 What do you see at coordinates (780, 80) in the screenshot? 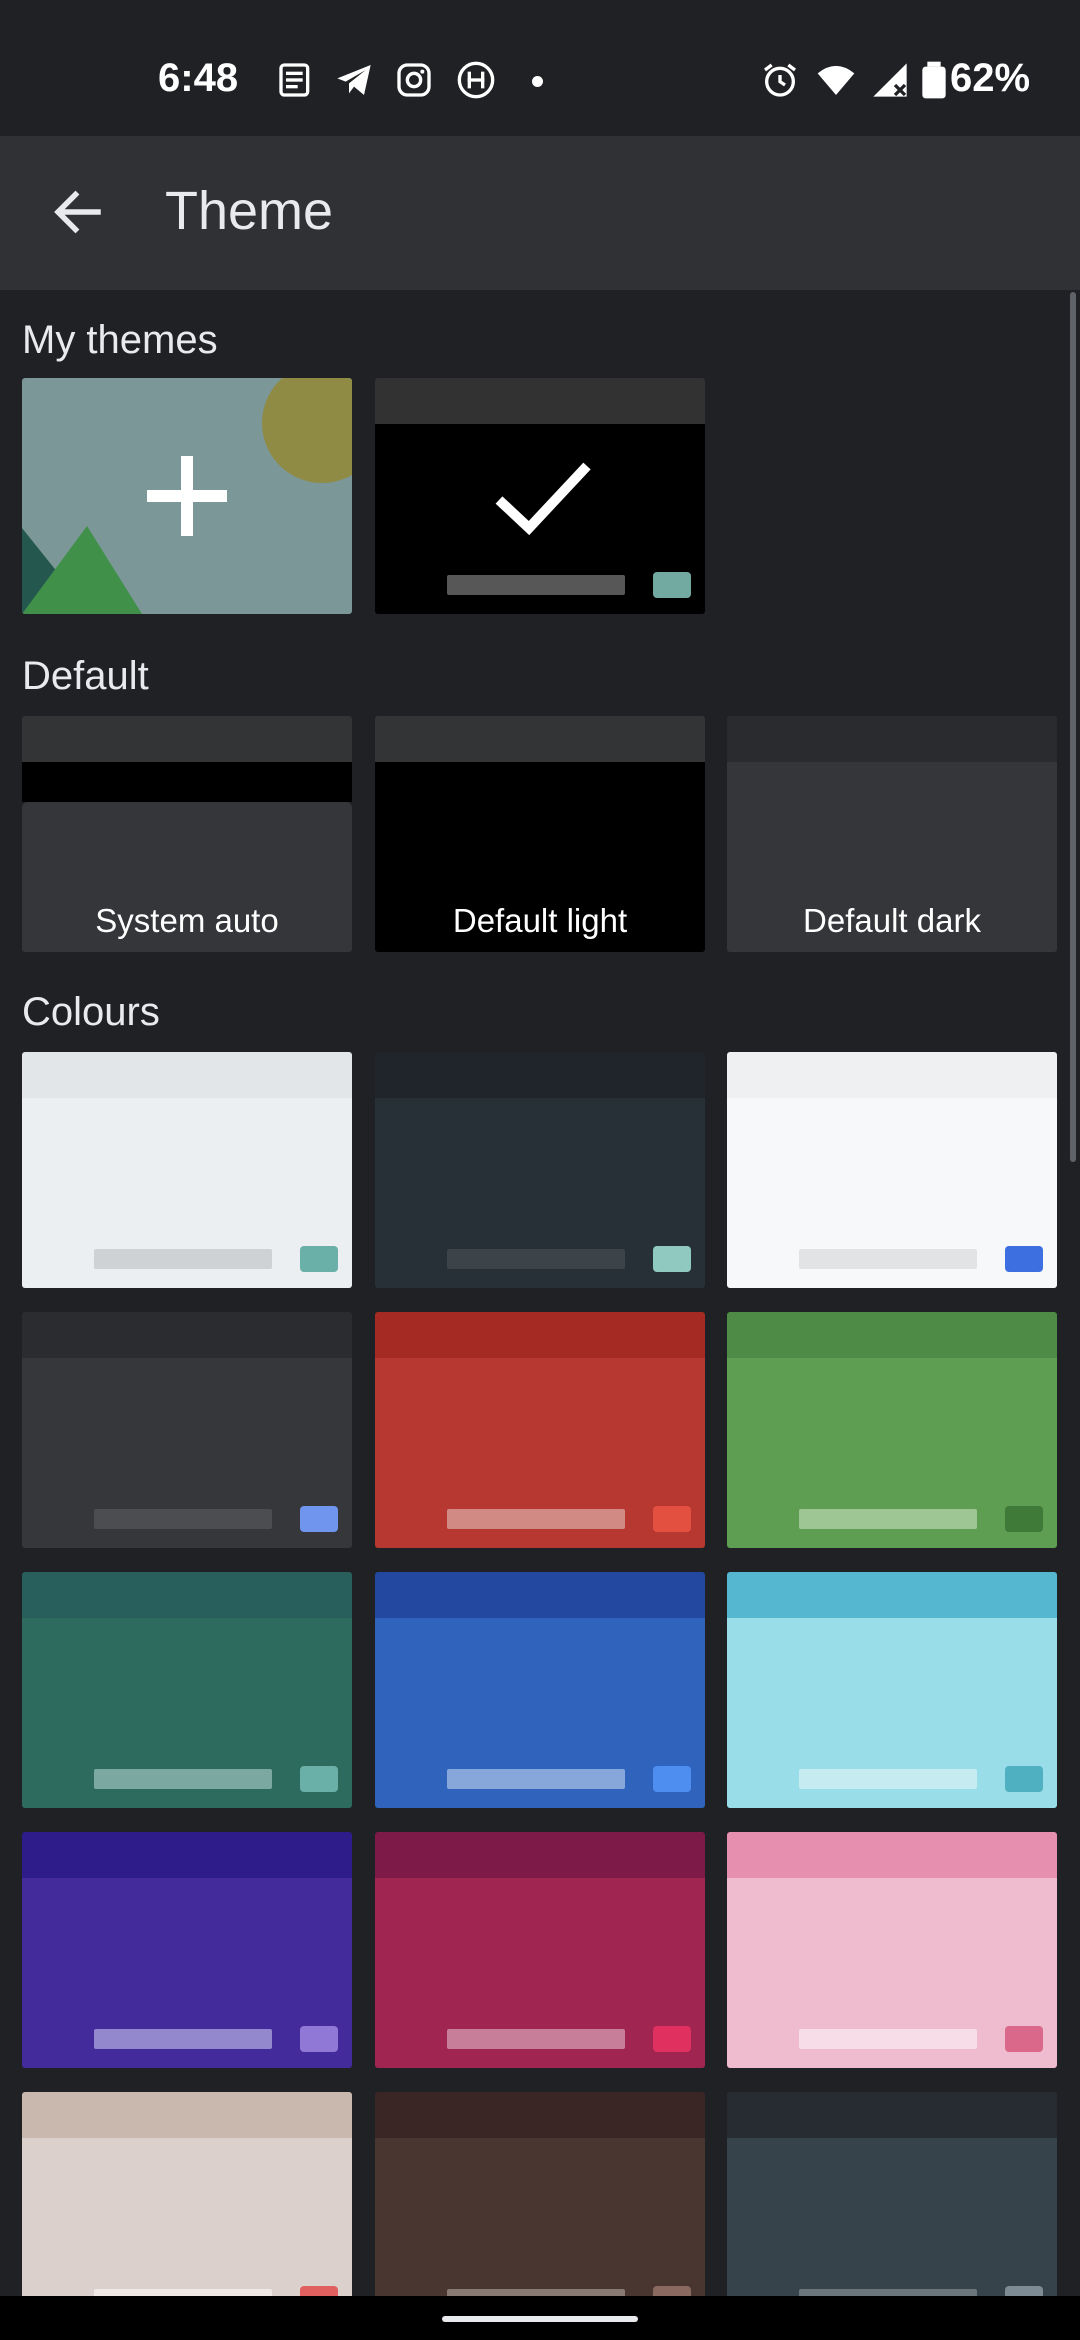
I see `alarm-icon` at bounding box center [780, 80].